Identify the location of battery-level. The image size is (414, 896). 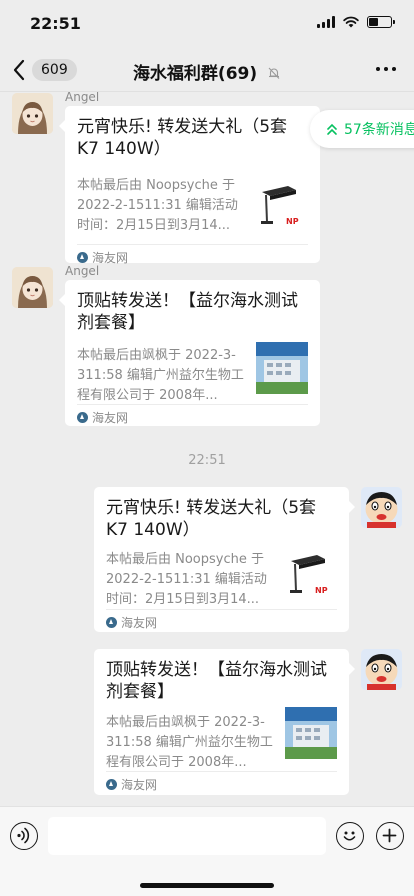
(374, 22).